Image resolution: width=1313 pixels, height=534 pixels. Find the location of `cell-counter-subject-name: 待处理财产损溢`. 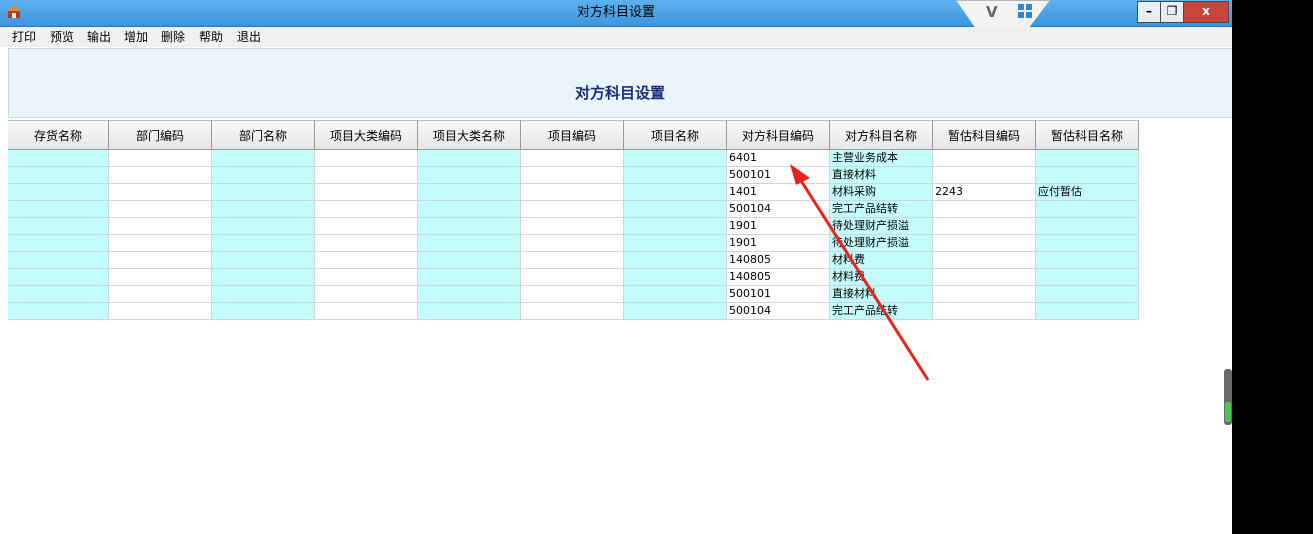

cell-counter-subject-name: 待处理财产损溢 is located at coordinates (881, 226).